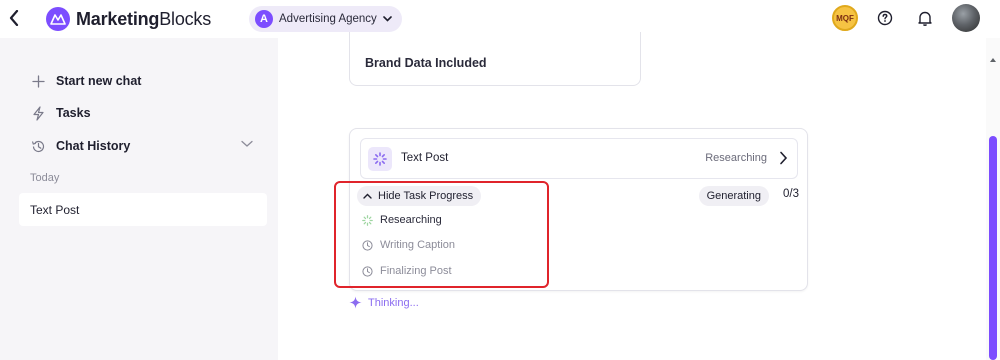 This screenshot has width=1000, height=360. Describe the element at coordinates (579, 158) in the screenshot. I see `task-header: Text Post Researching` at that location.